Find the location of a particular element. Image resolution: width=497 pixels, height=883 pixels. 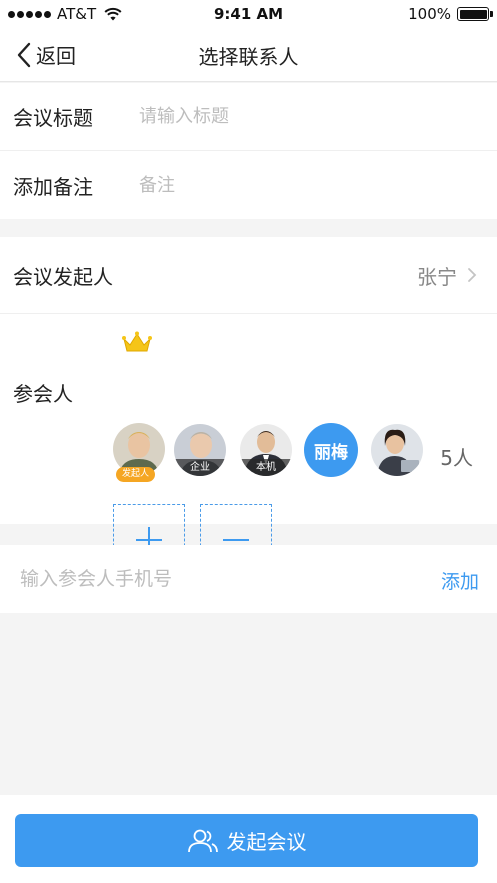

avatar-tag: 本机 is located at coordinates (266, 467).